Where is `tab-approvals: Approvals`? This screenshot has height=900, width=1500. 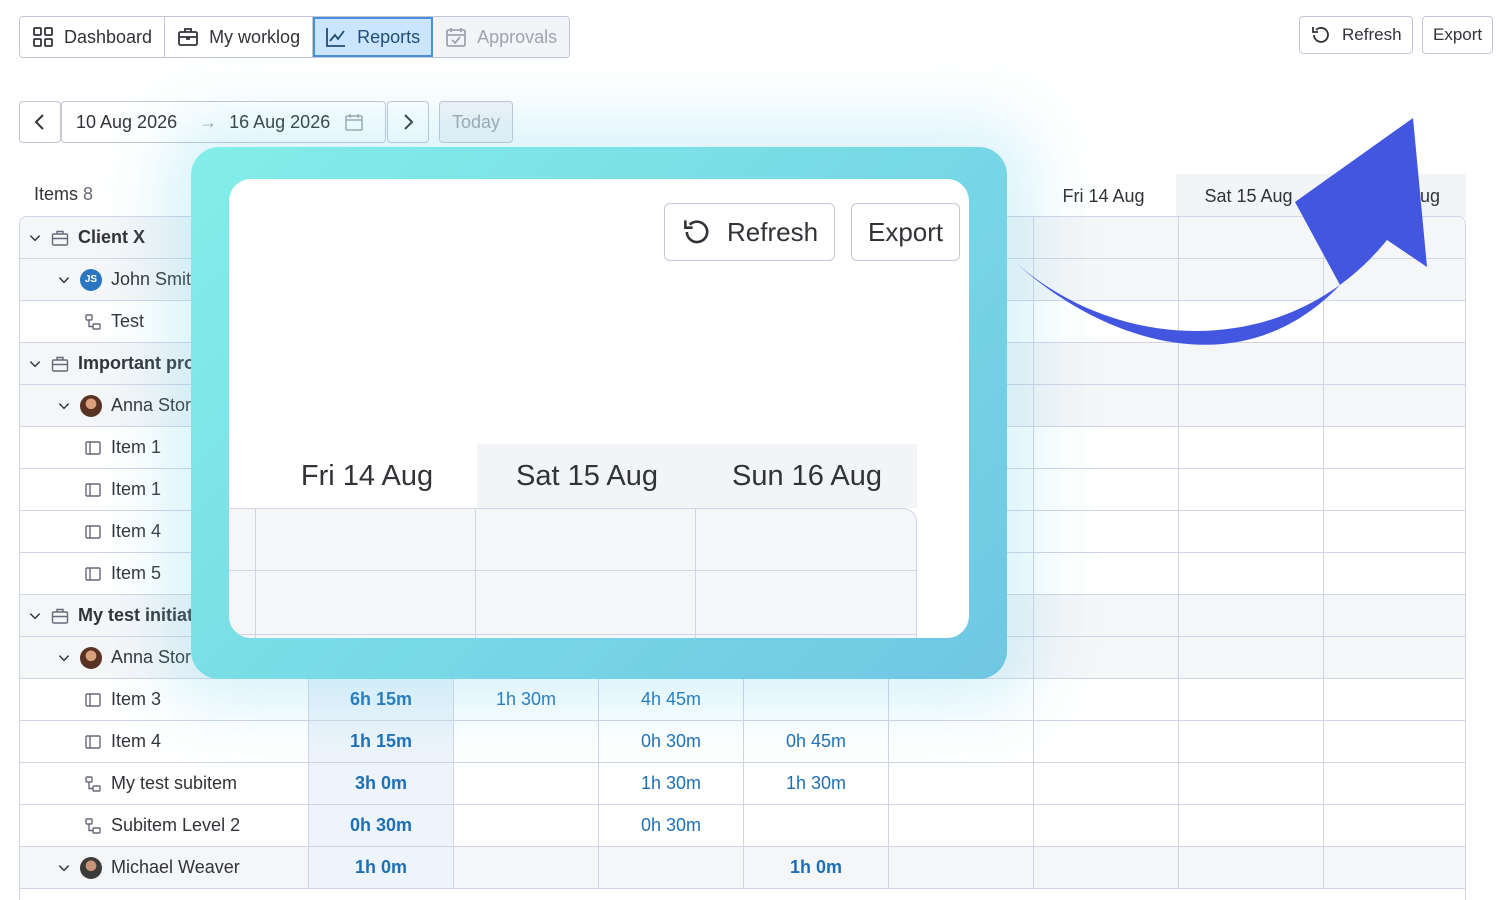 tab-approvals: Approvals is located at coordinates (501, 37).